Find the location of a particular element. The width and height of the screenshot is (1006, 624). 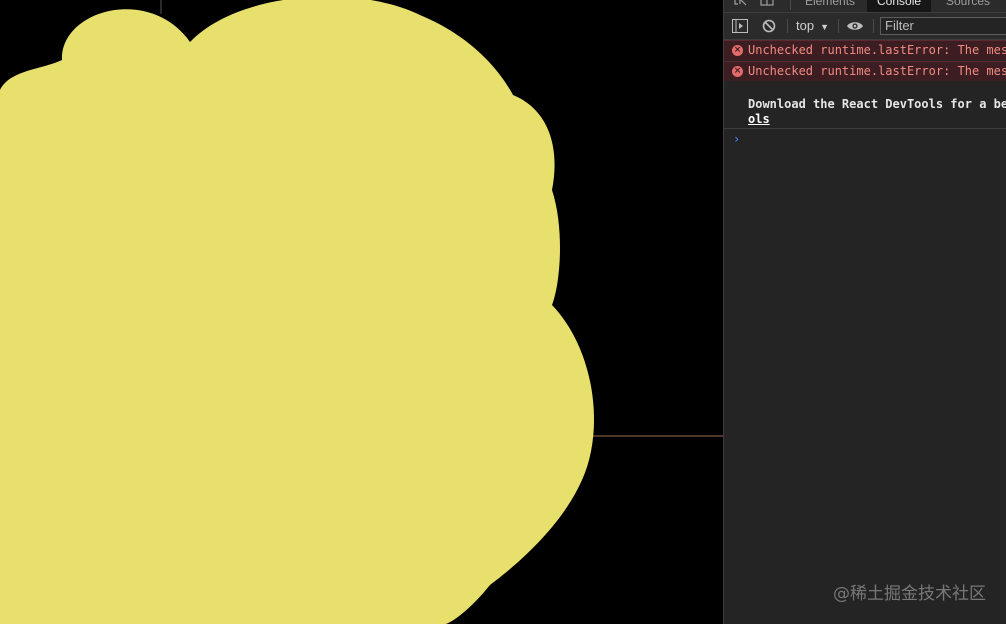

tab-console: Console is located at coordinates (899, 6).